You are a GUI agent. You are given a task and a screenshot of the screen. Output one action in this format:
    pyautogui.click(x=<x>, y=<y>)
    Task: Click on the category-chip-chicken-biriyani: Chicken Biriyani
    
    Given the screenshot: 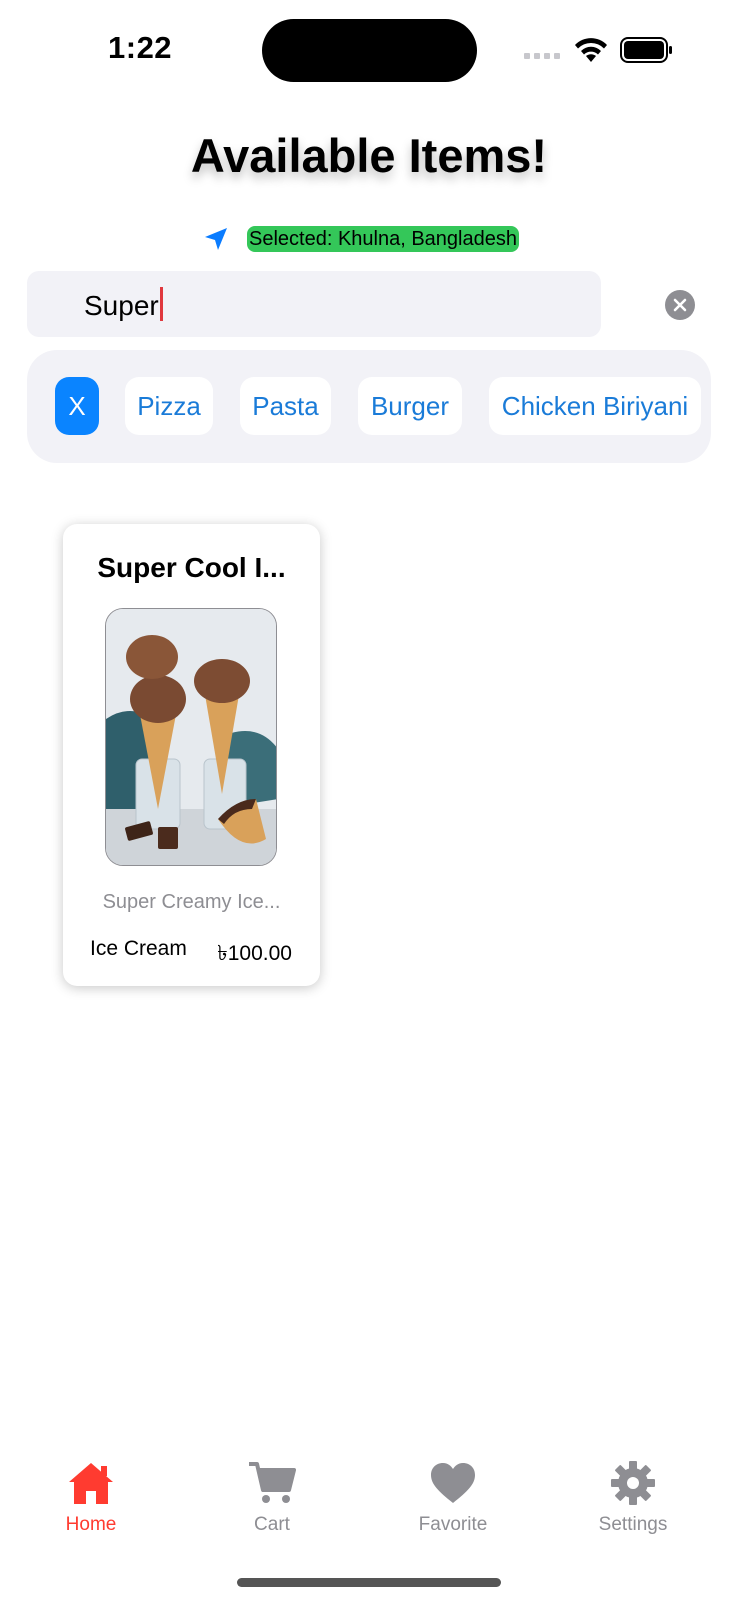 What is the action you would take?
    pyautogui.click(x=595, y=406)
    